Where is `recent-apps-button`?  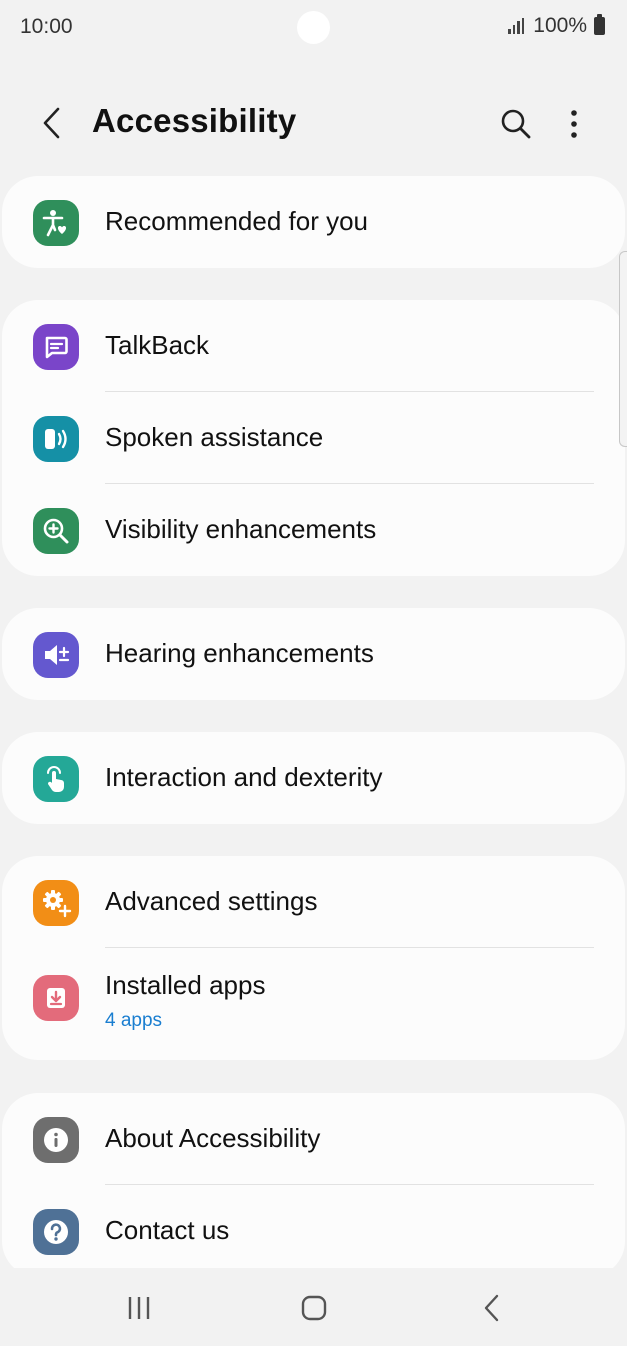 recent-apps-button is located at coordinates (139, 1308).